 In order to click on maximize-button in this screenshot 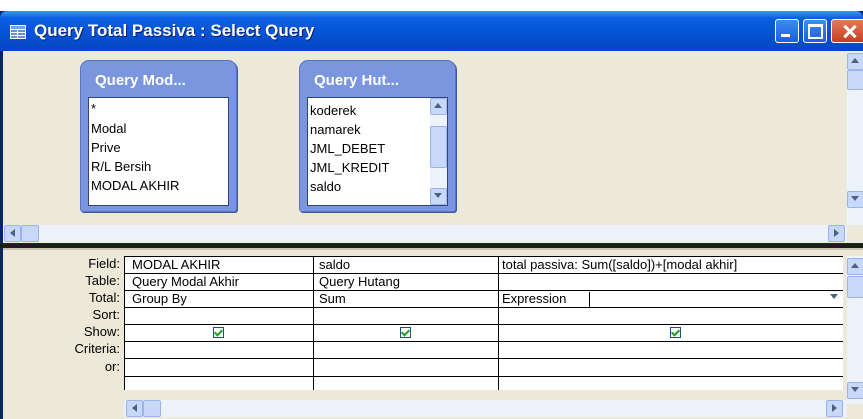, I will do `click(815, 31)`.